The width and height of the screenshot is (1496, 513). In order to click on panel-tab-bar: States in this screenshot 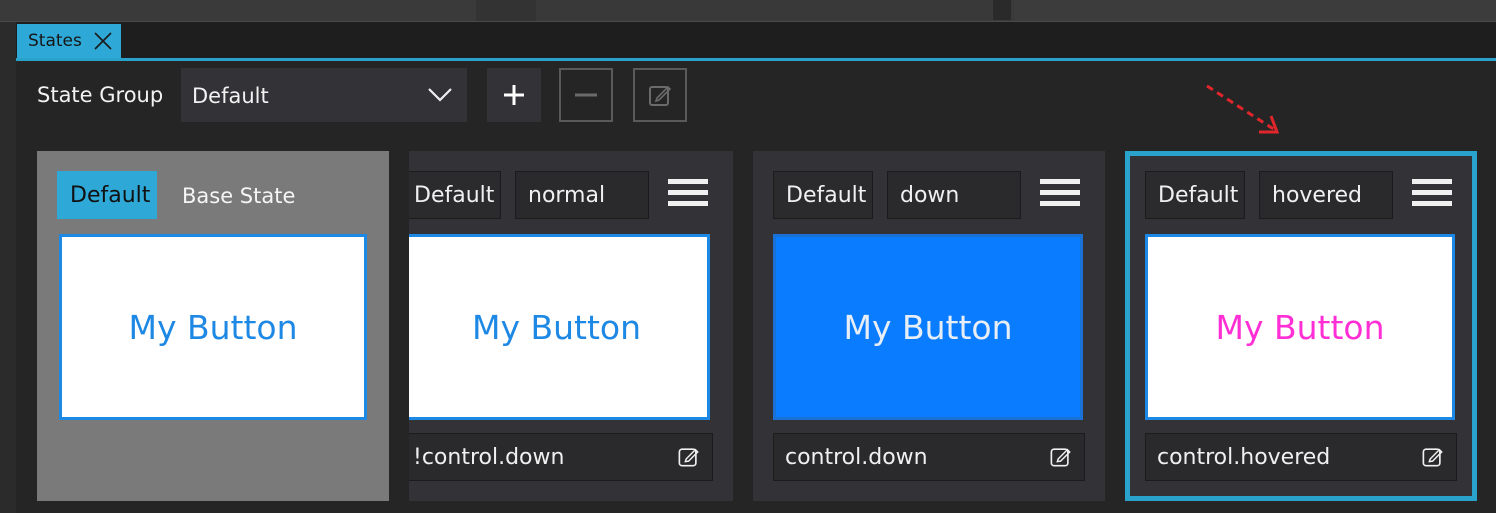, I will do `click(756, 41)`.